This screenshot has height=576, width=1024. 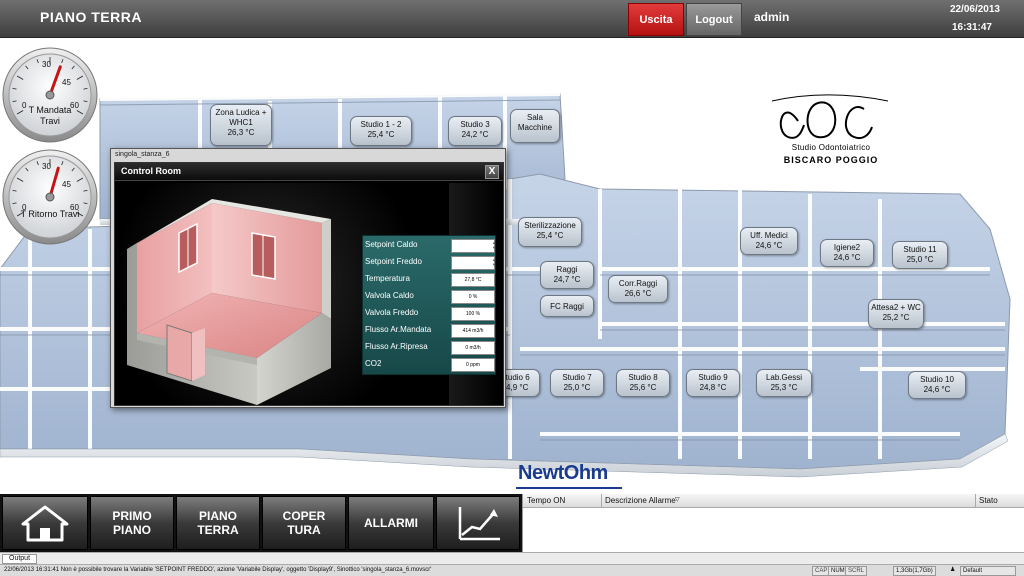 I want to click on room-name: Sterilizzazione, so click(x=550, y=225).